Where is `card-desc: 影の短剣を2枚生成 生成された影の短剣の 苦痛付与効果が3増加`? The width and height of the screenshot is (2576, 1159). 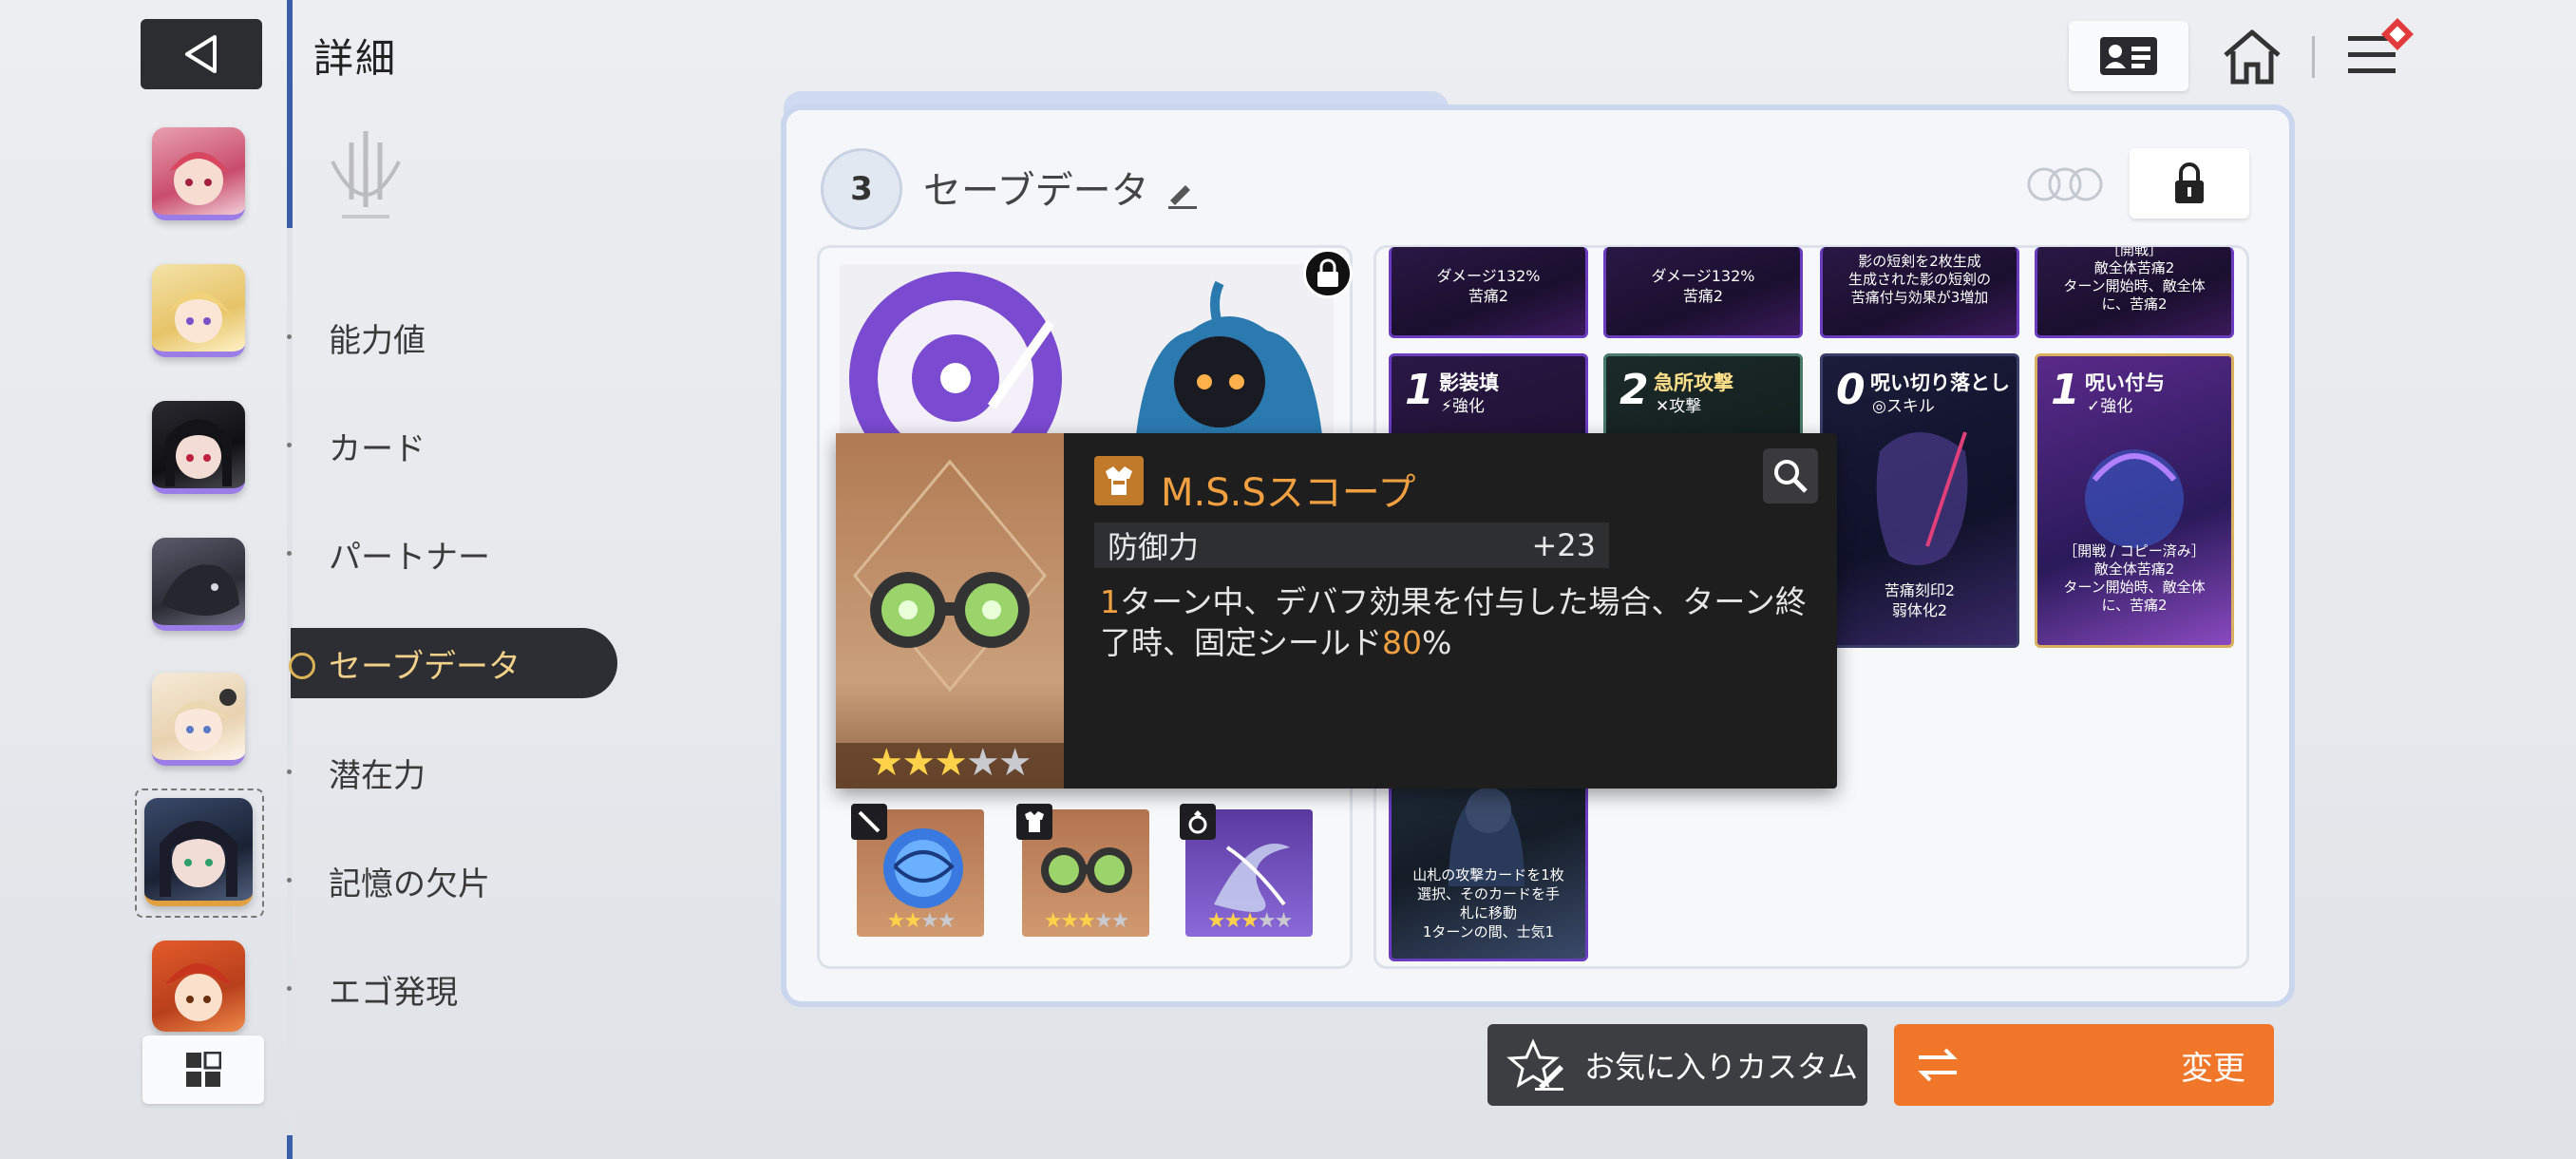 card-desc: 影の短剣を2枚生成 生成された影の短剣の 苦痛付与効果が3増加 is located at coordinates (1919, 279).